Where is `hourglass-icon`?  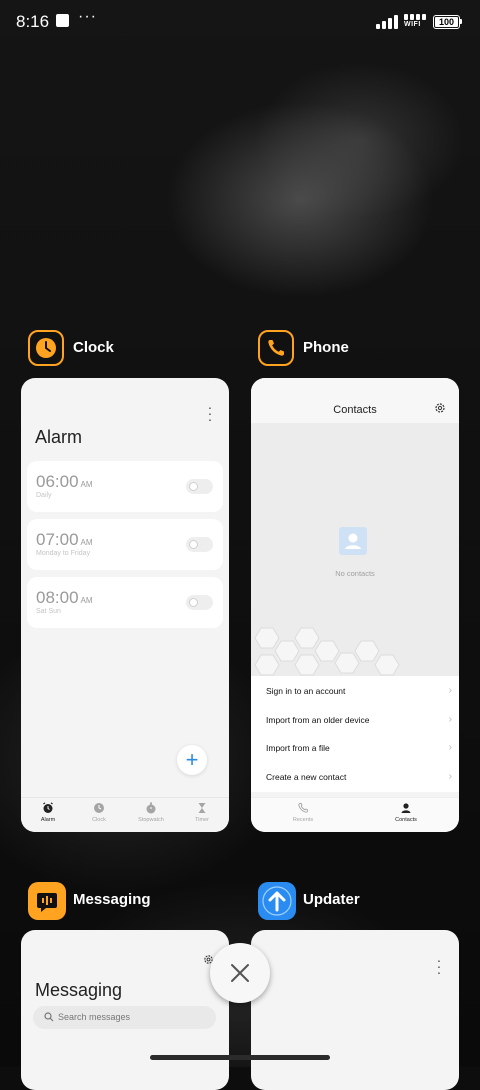 hourglass-icon is located at coordinates (202, 808).